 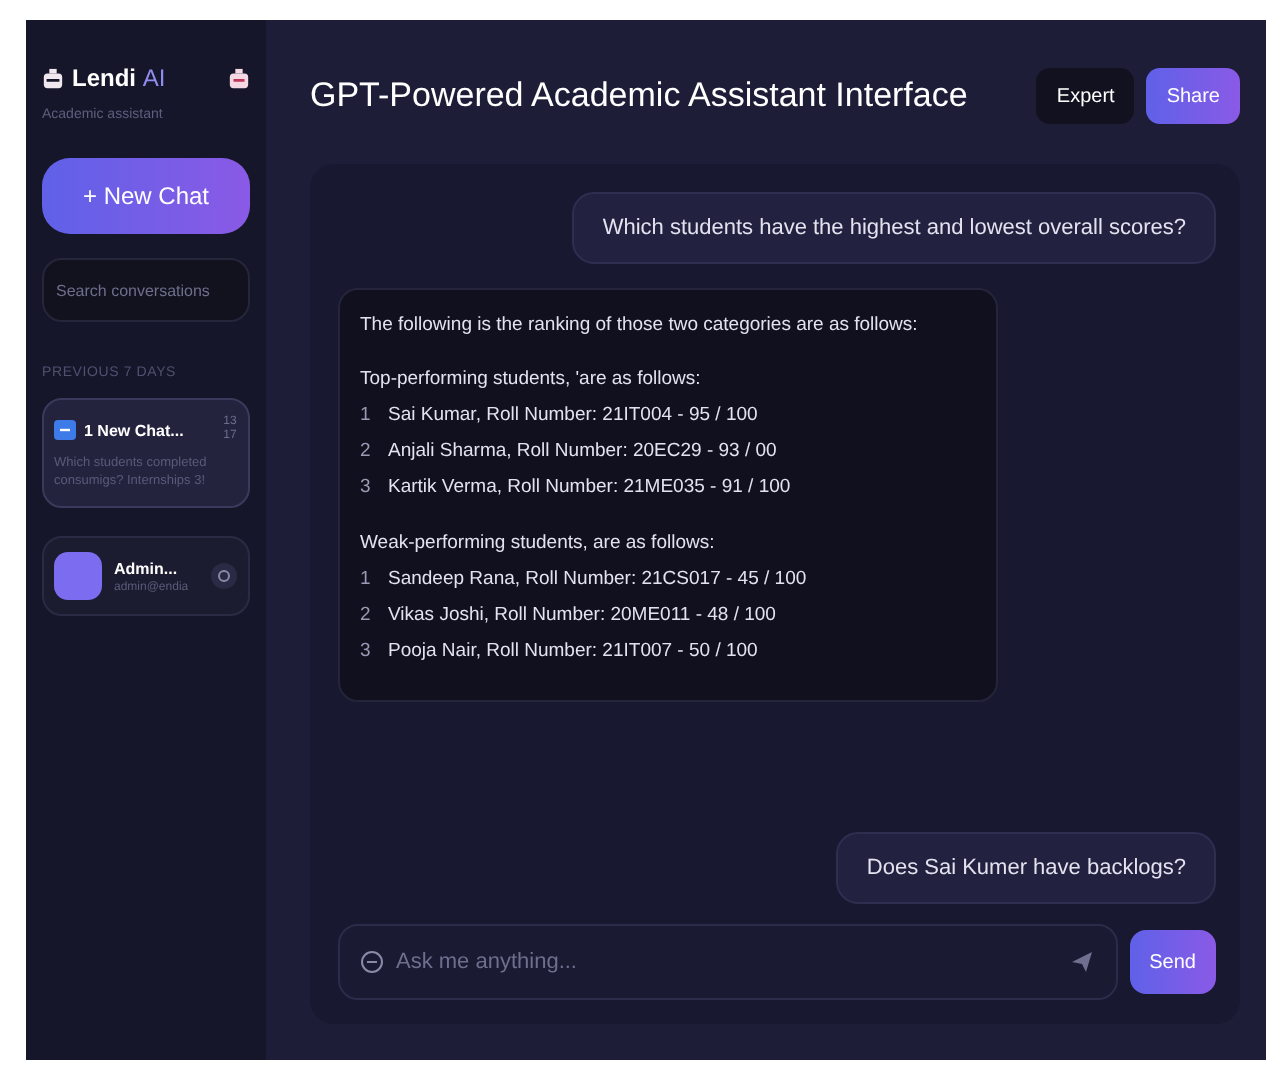 I want to click on share-button: Share, so click(x=1193, y=96).